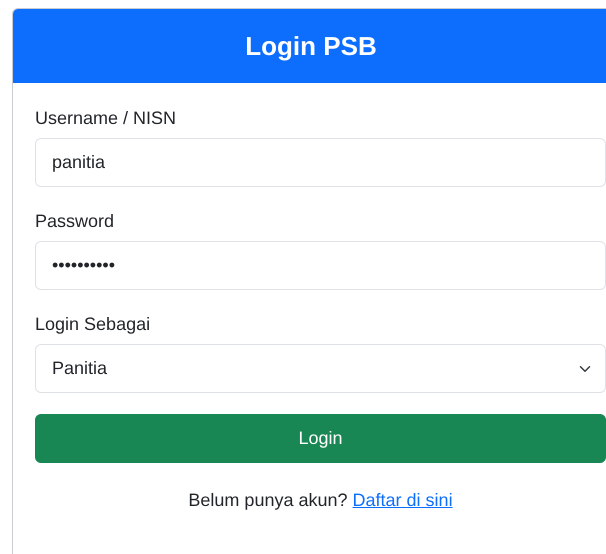 This screenshot has height=554, width=606. I want to click on field-label: Password, so click(74, 221).